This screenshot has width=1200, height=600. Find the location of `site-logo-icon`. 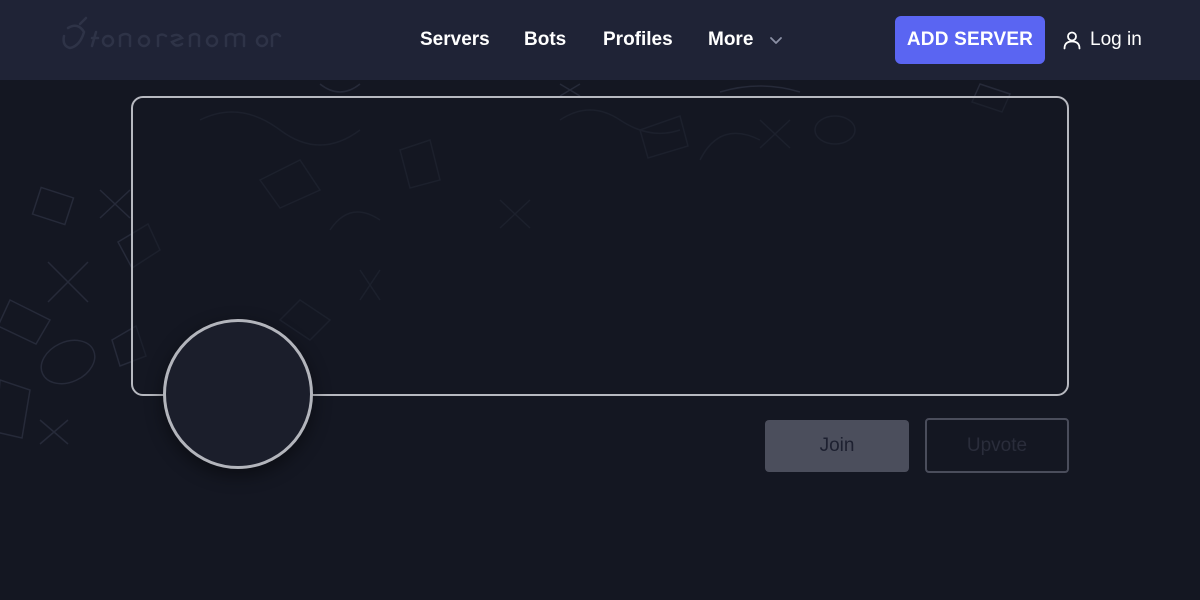

site-logo-icon is located at coordinates (172, 33).